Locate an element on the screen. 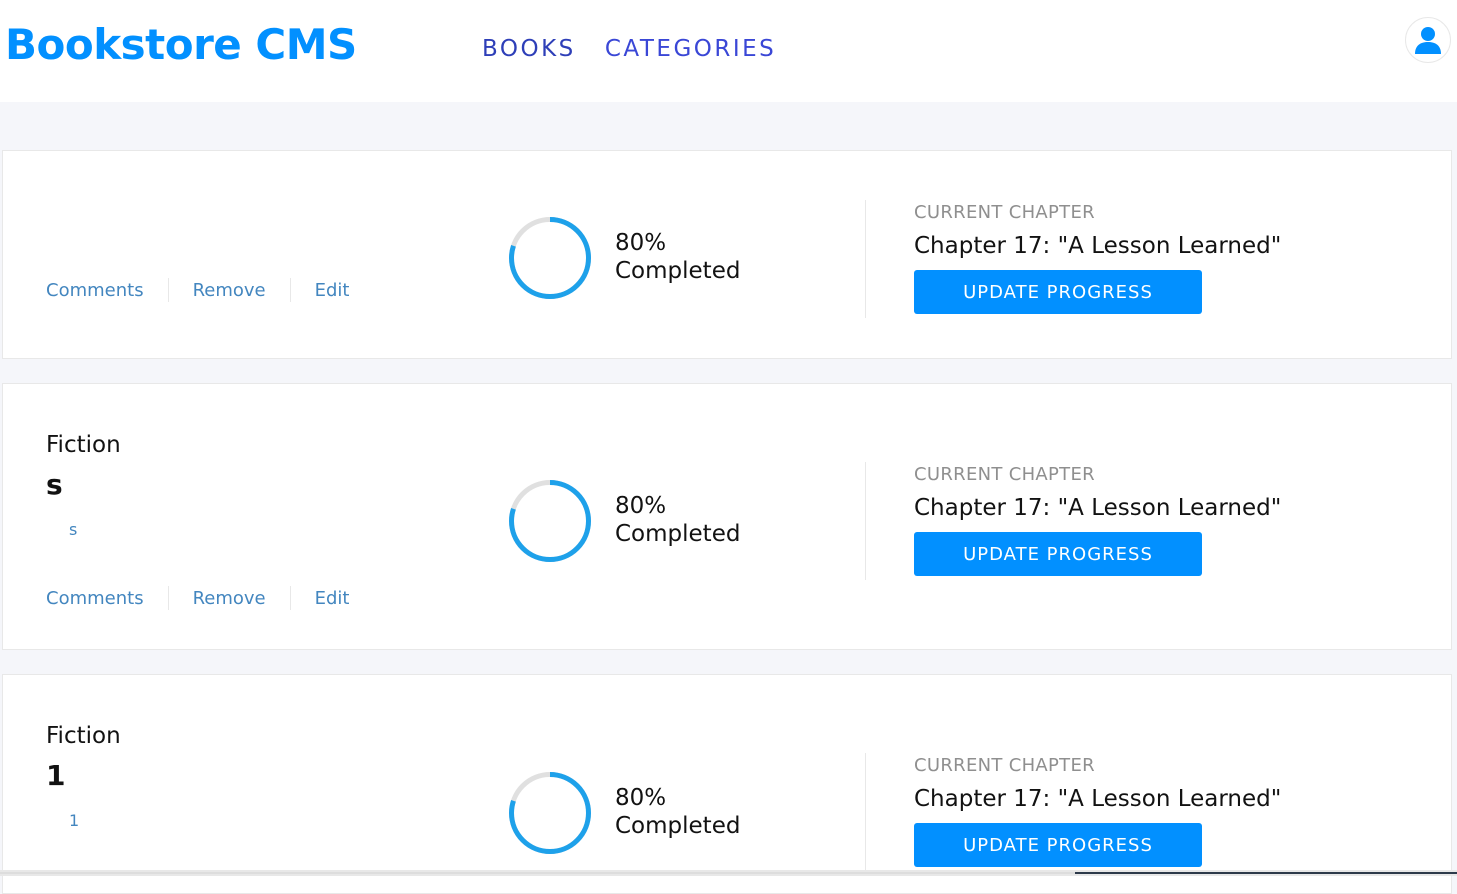  book-author: 1 is located at coordinates (74, 820).